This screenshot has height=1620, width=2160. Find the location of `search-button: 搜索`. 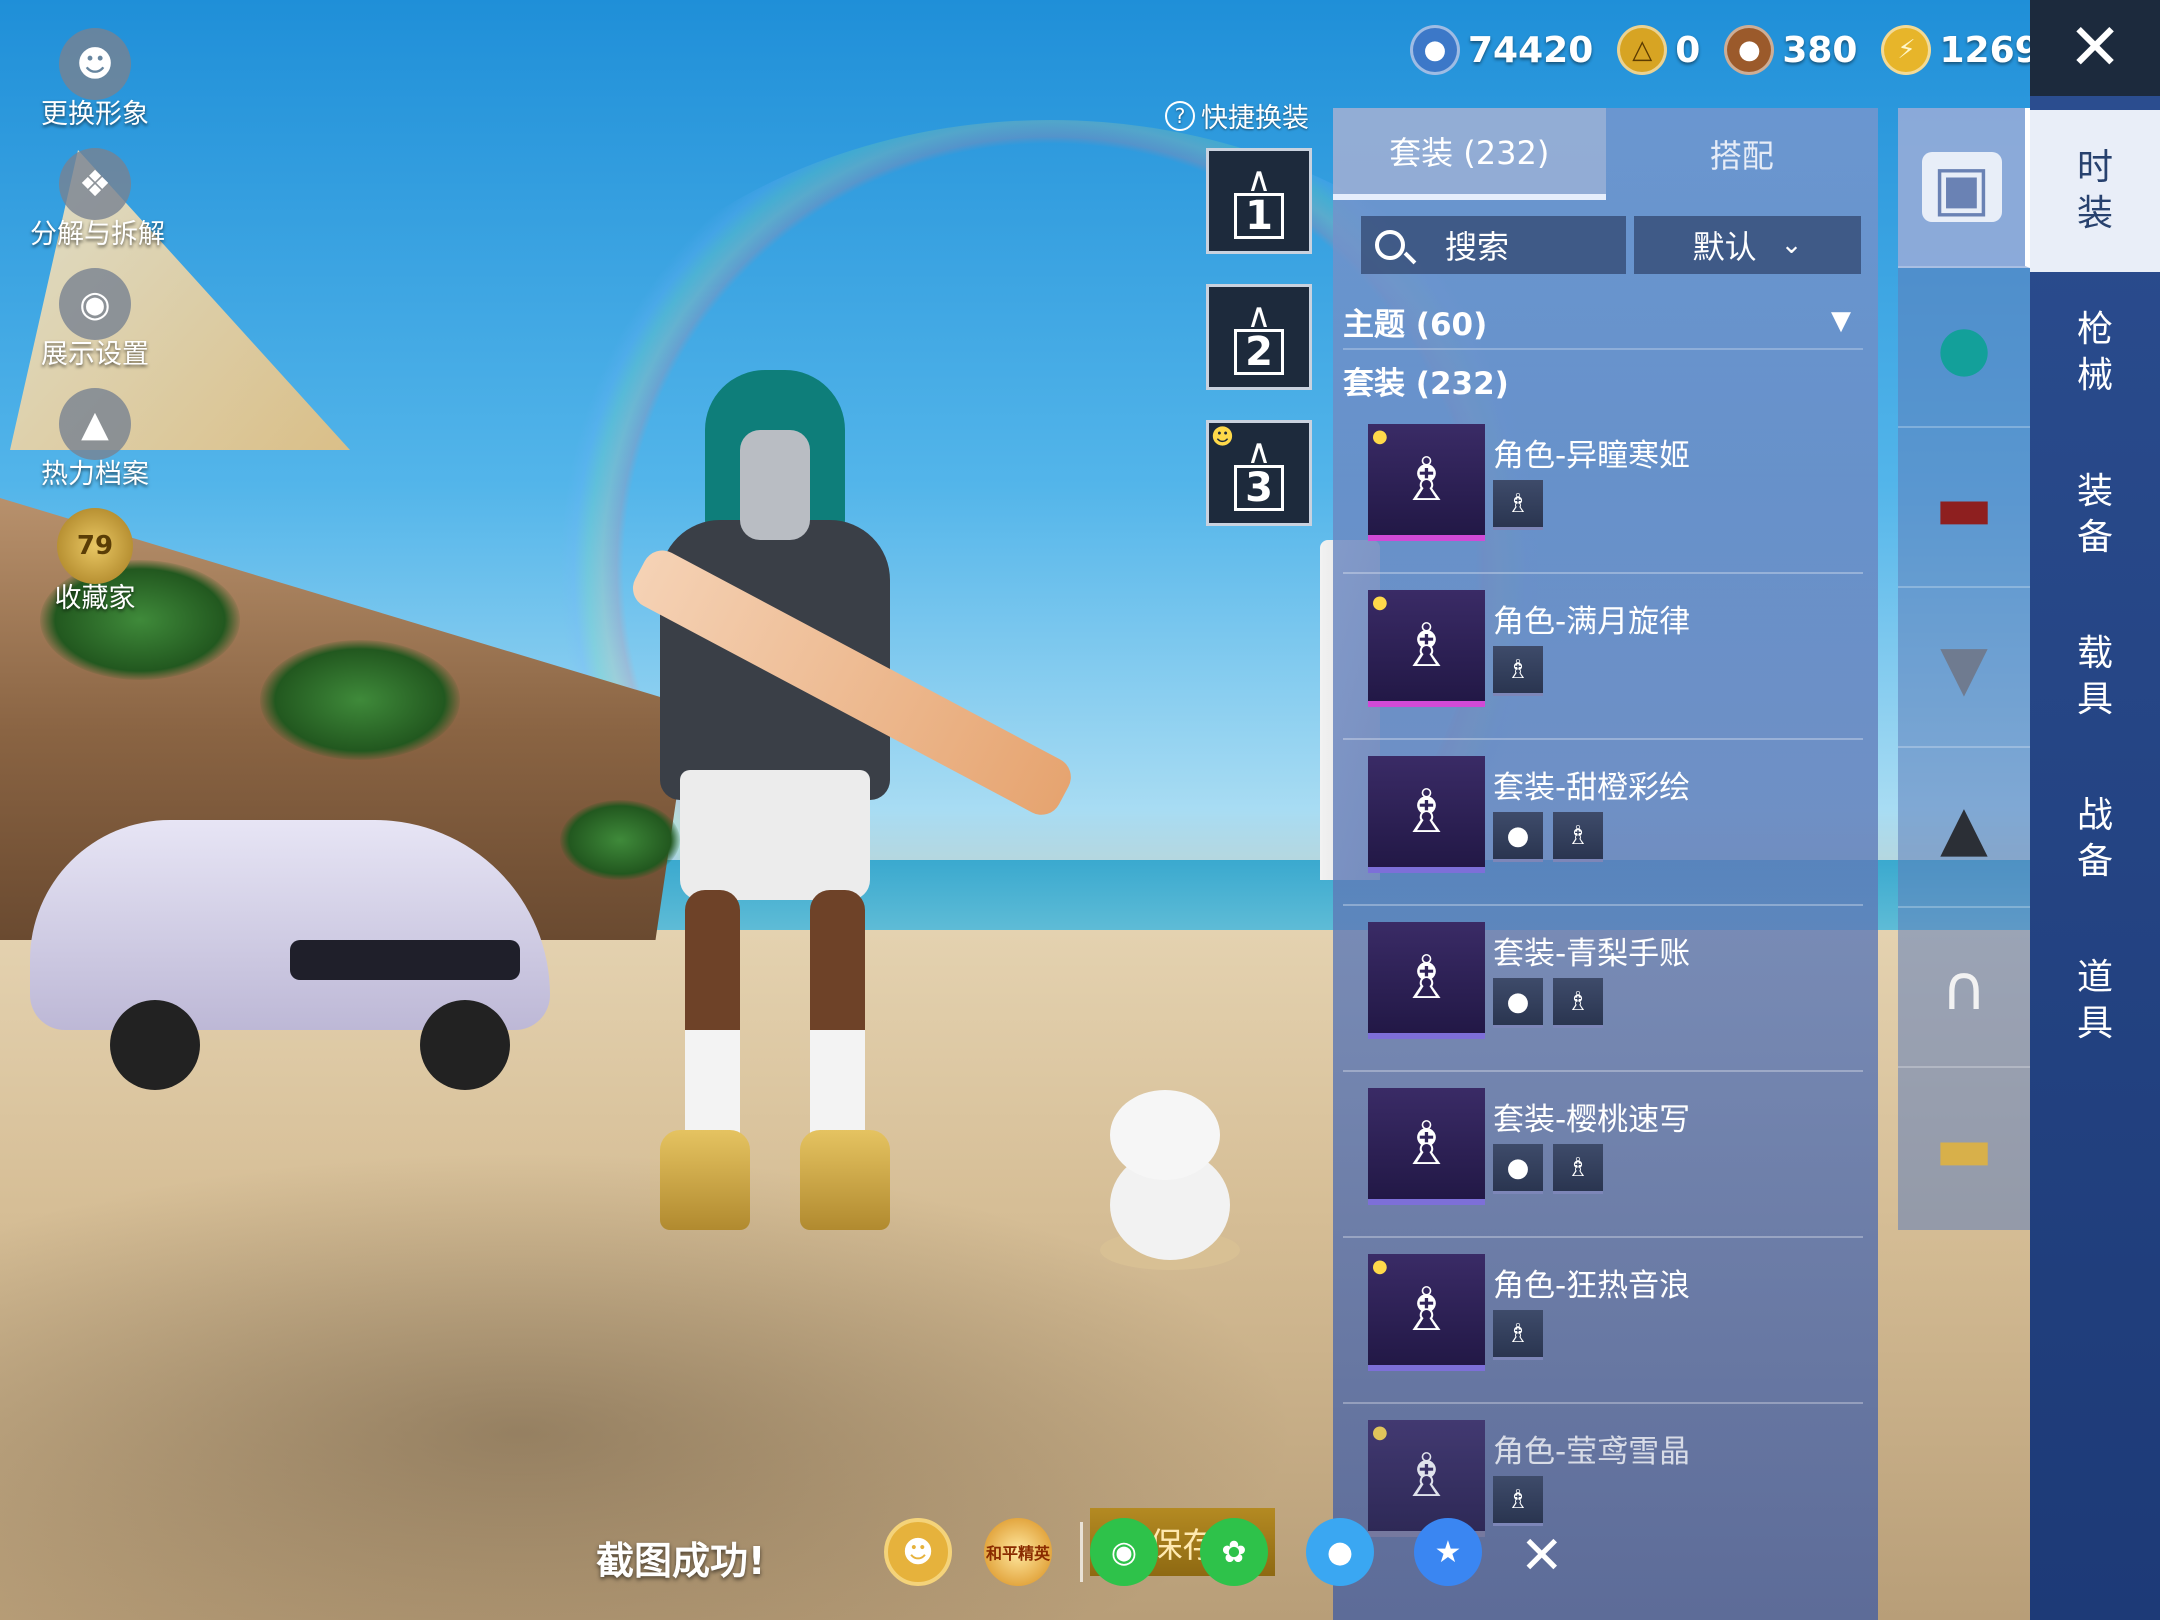

search-button: 搜索 is located at coordinates (1493, 245).